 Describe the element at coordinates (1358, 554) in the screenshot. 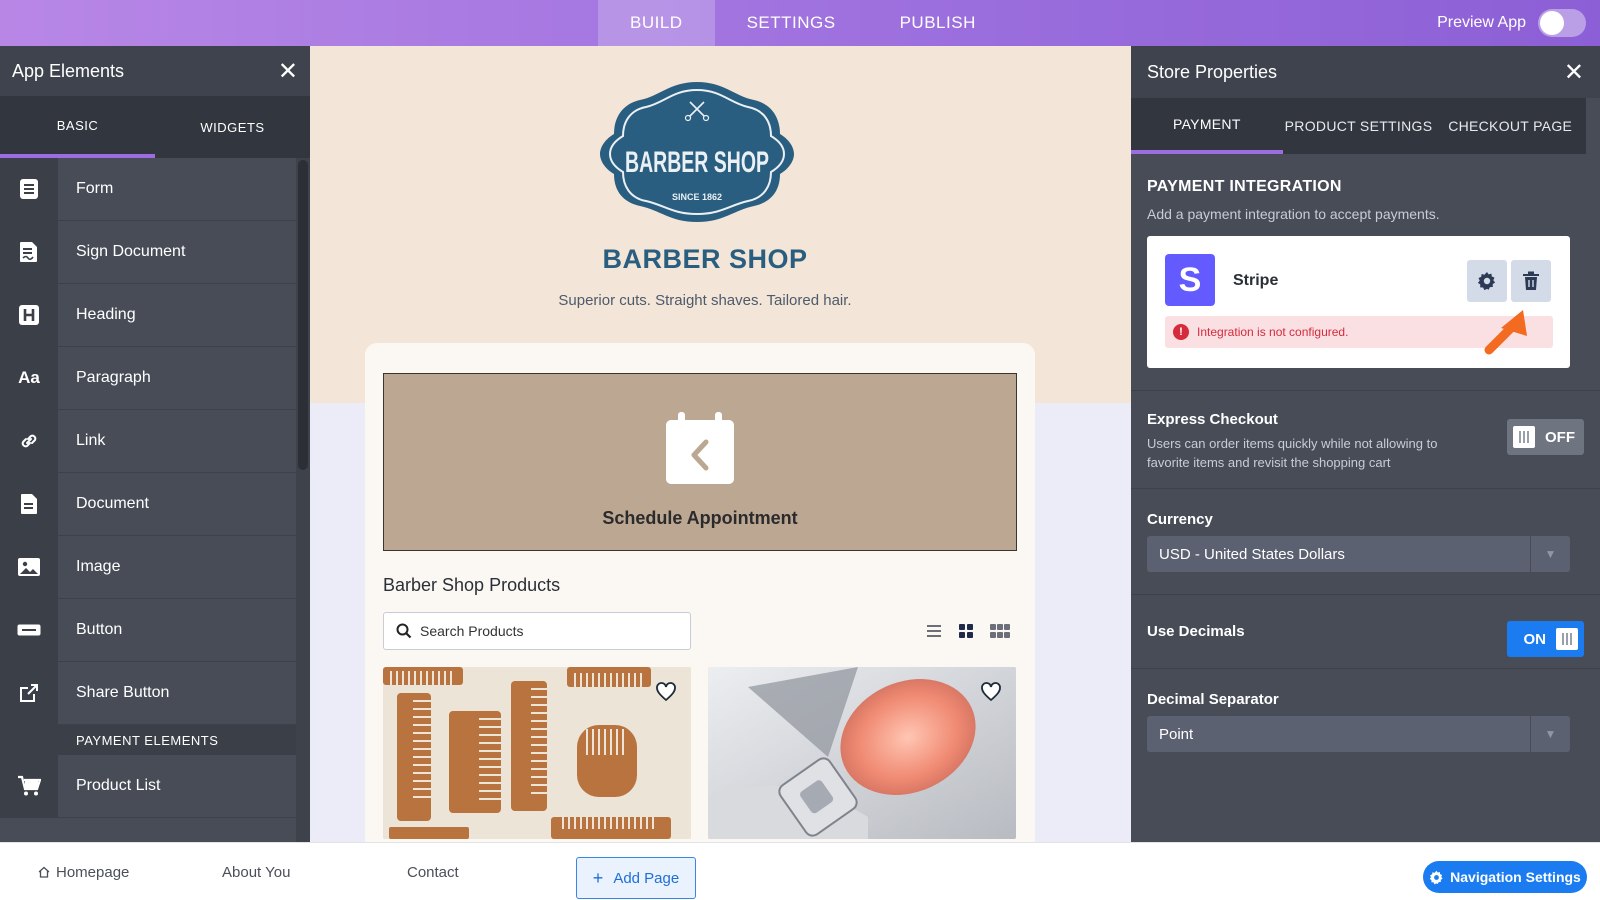

I see `currency-select: USD - United States Dollars ▼` at that location.